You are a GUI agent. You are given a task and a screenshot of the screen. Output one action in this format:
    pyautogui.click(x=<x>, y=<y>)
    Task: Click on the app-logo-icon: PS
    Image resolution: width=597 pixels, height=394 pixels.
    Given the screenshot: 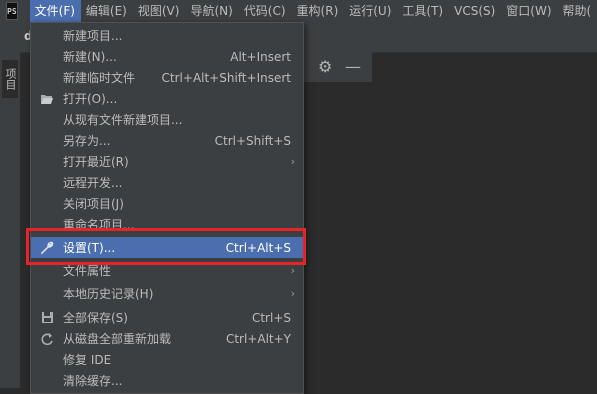 What is the action you would take?
    pyautogui.click(x=12, y=11)
    